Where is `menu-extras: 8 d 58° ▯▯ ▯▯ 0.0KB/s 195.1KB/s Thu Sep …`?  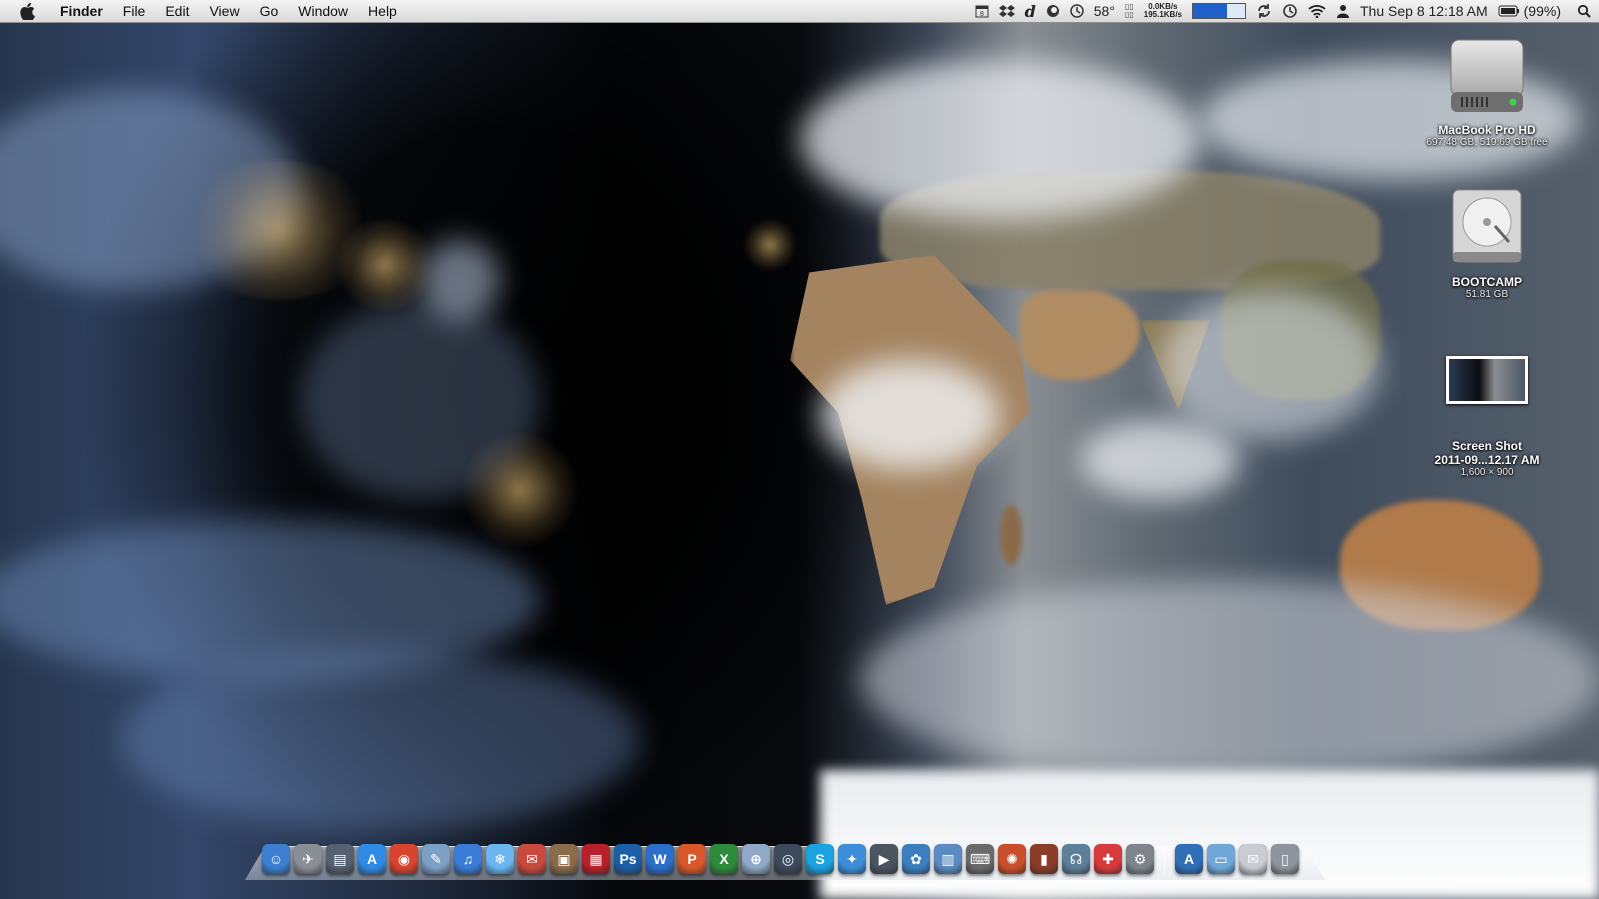 menu-extras: 8 d 58° ▯▯ ▯▯ 0.0KB/s 195.1KB/s Thu Sep … is located at coordinates (1283, 11).